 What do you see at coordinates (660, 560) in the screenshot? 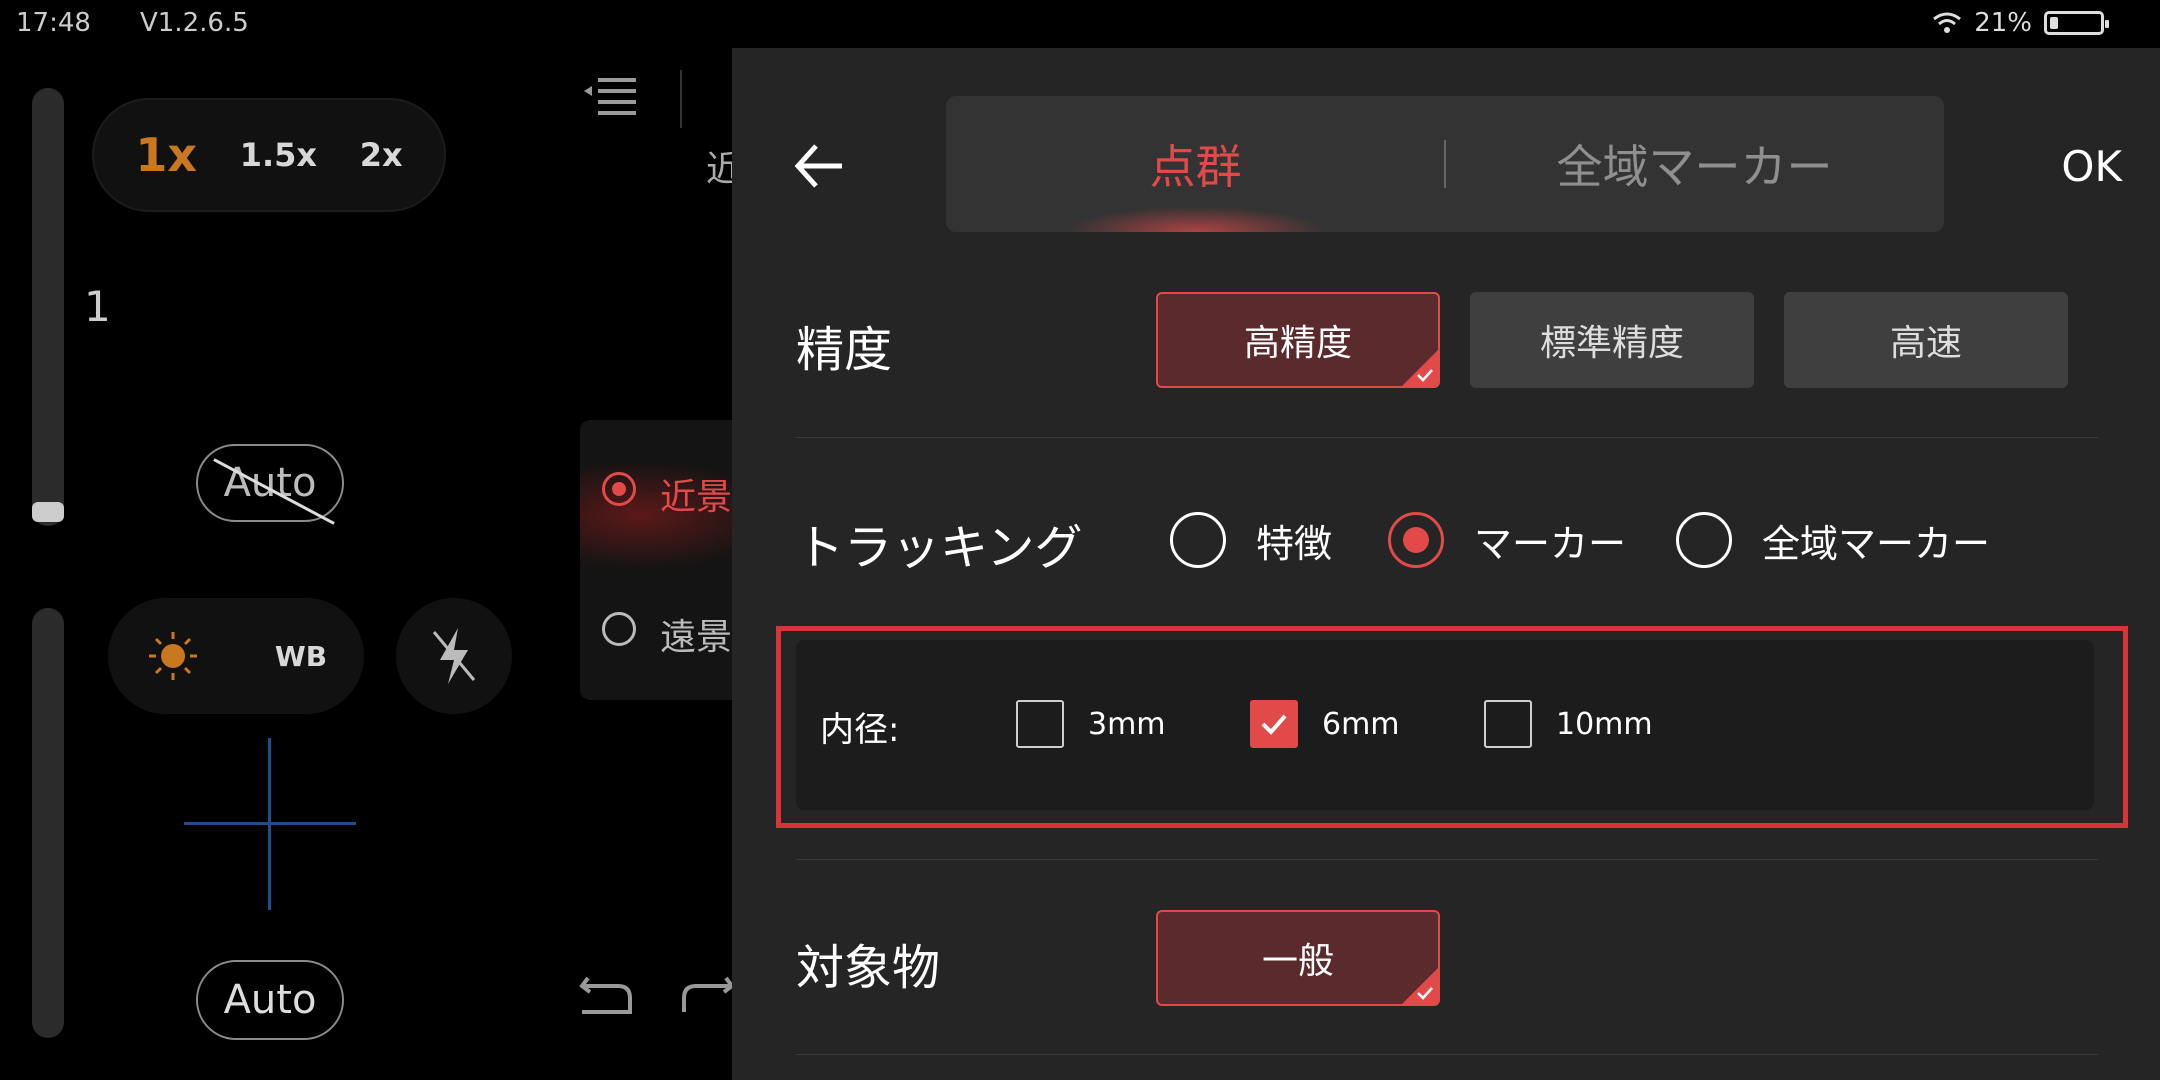
I see `range-options-card: 近景 遠景` at bounding box center [660, 560].